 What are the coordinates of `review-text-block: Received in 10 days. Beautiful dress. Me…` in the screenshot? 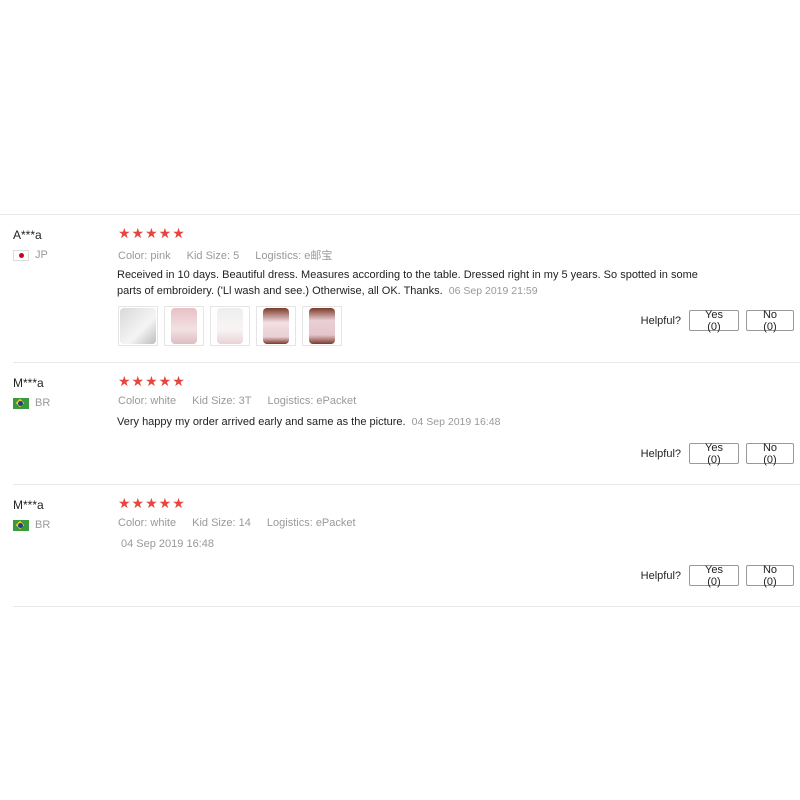 It's located at (417, 283).